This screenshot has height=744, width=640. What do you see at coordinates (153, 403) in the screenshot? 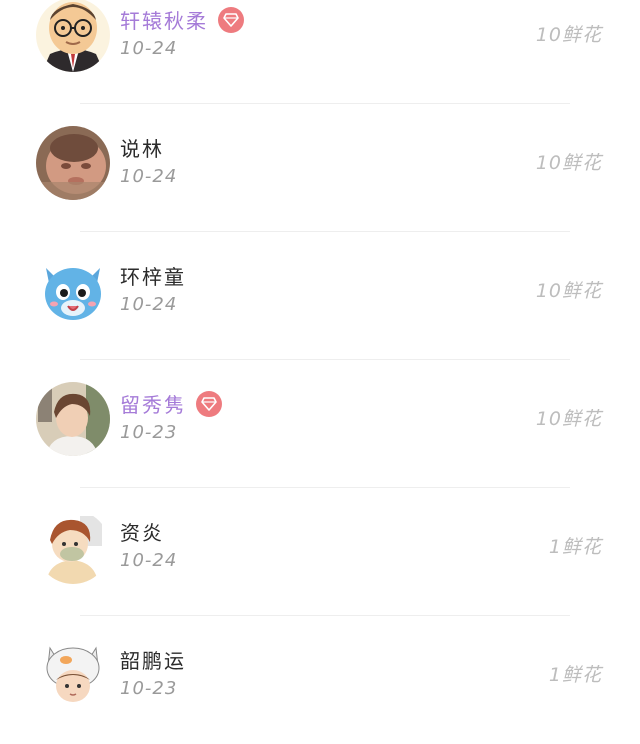
I see `user-name: 留秀隽` at bounding box center [153, 403].